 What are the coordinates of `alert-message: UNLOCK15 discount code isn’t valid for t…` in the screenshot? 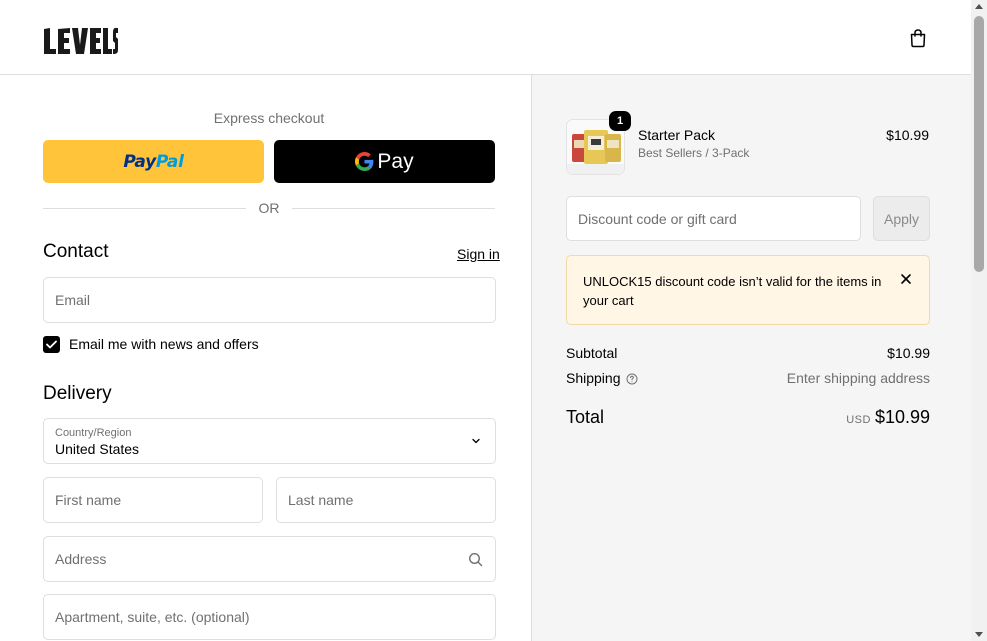 It's located at (732, 291).